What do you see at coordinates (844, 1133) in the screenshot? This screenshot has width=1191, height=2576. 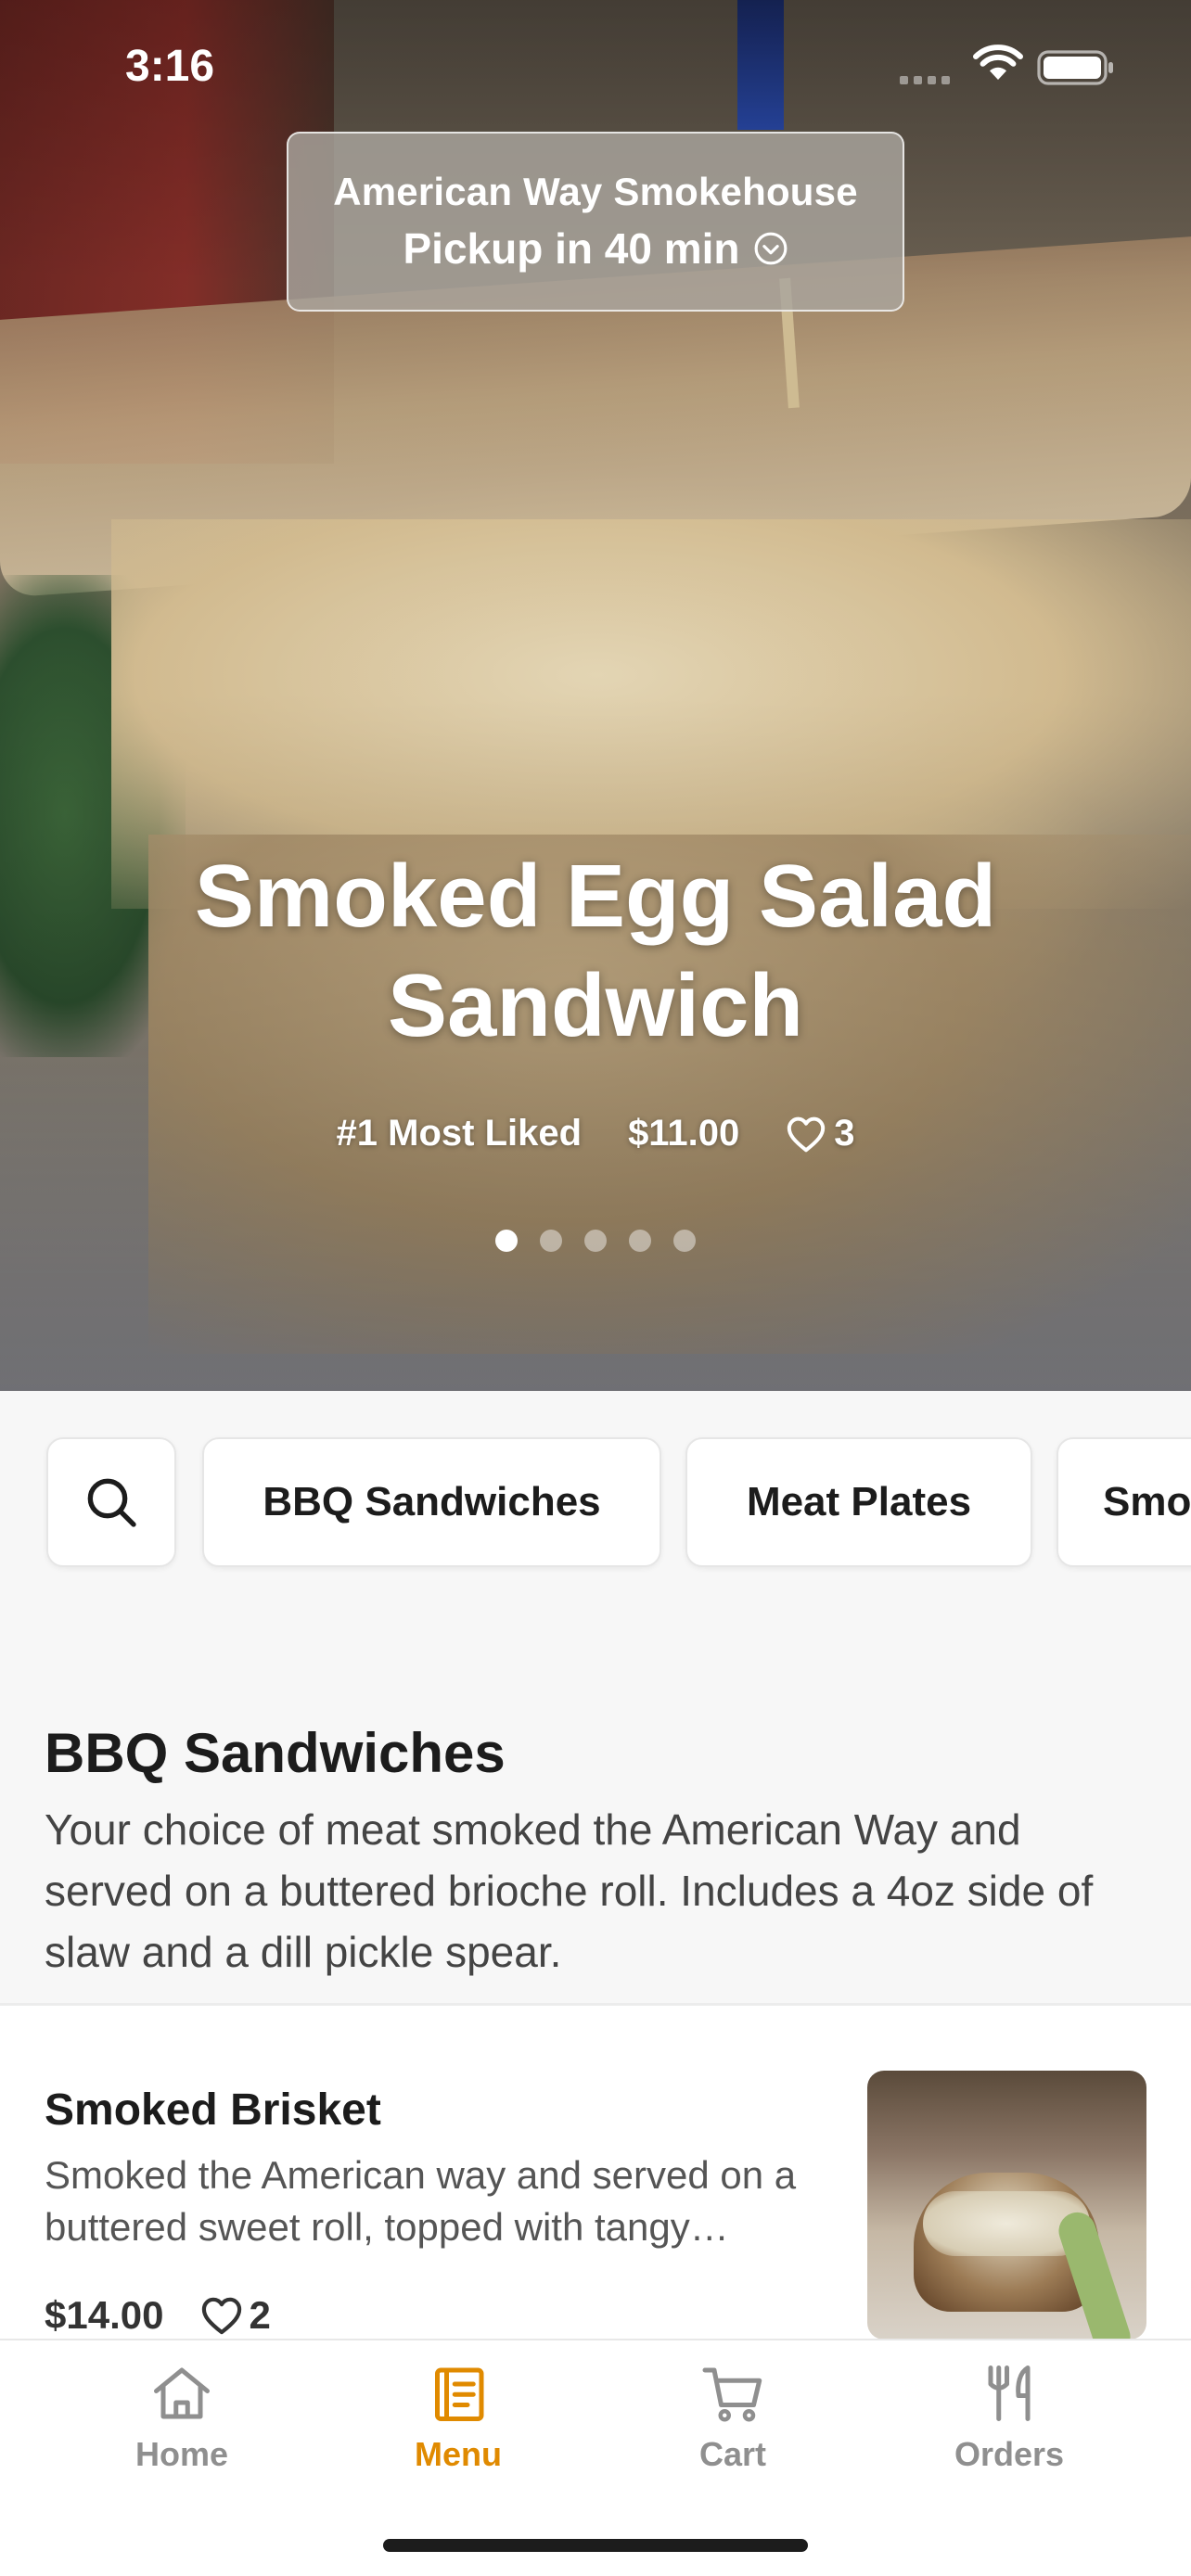 I see `hero-likes-count: 3` at bounding box center [844, 1133].